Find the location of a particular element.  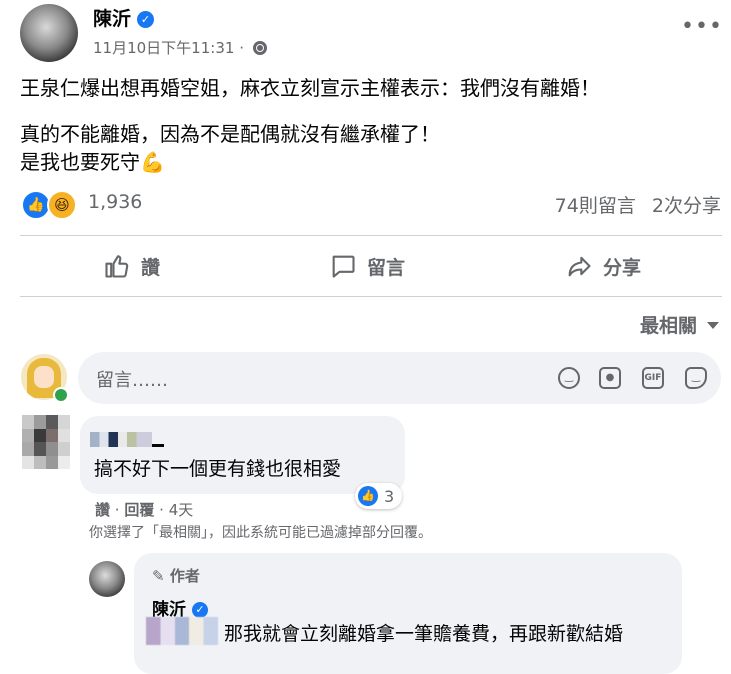

author-badge: ✎ 作者 is located at coordinates (176, 575).